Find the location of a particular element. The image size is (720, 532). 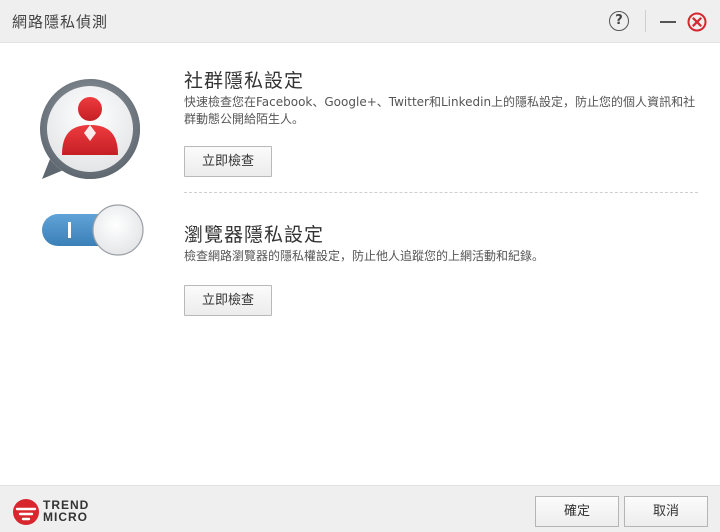

cancel-button: 取消 is located at coordinates (666, 511).